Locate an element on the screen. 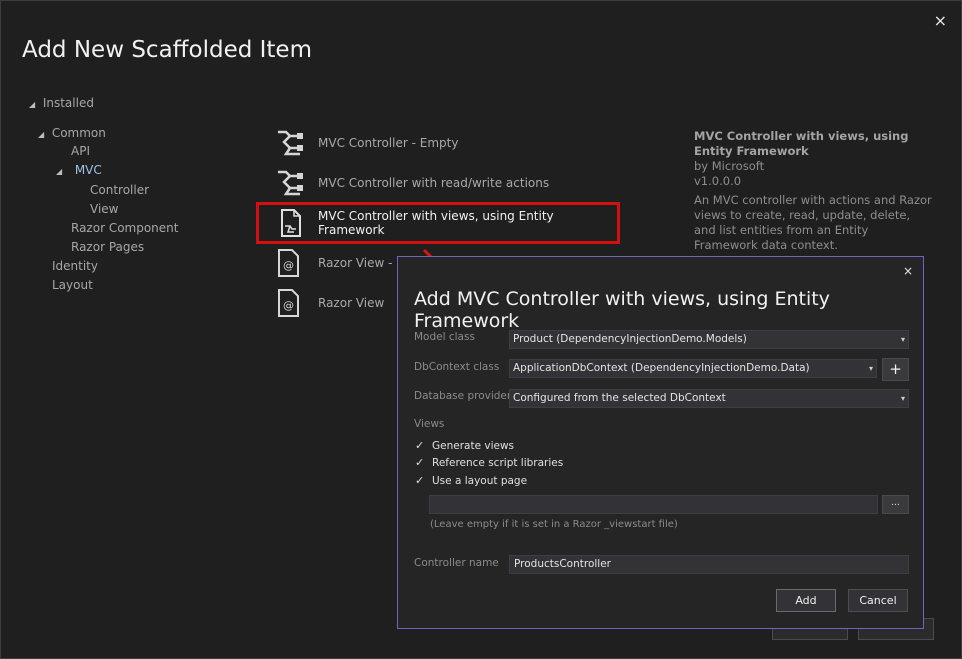 The width and height of the screenshot is (962, 659). template-item: MVC Controller with read/write actions is located at coordinates (446, 183).